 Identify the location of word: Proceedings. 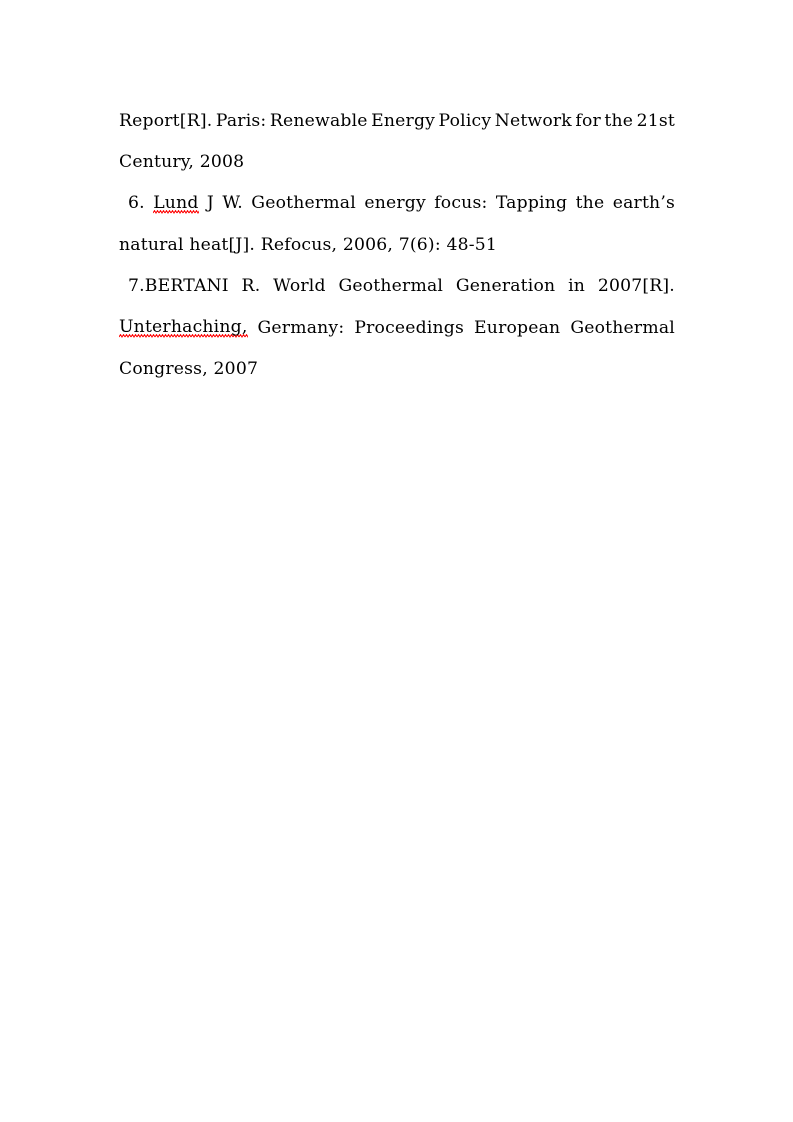
(409, 327).